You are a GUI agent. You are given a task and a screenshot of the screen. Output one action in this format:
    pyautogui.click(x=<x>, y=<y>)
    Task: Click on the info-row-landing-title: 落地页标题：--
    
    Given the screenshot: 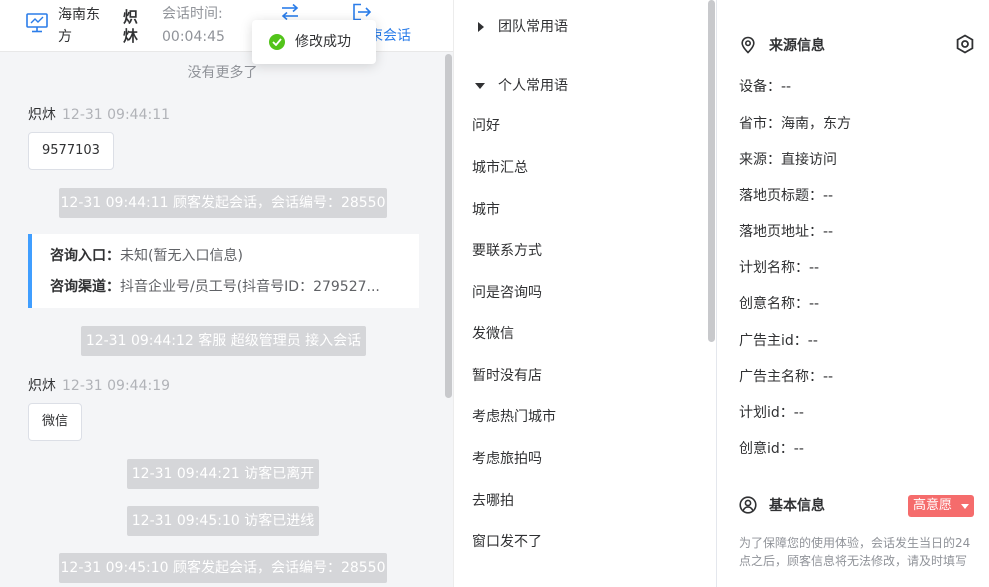 What is the action you would take?
    pyautogui.click(x=786, y=196)
    